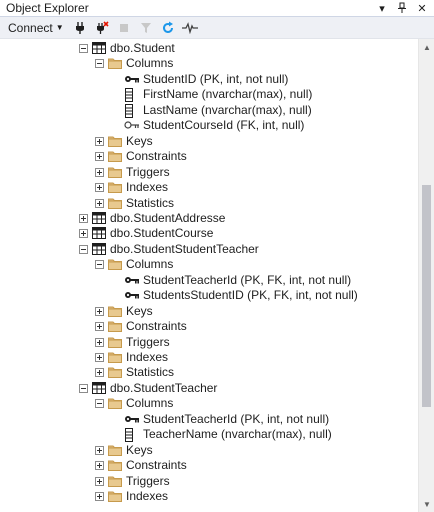  What do you see at coordinates (139, 449) in the screenshot?
I see `tree-node-label: Keys` at bounding box center [139, 449].